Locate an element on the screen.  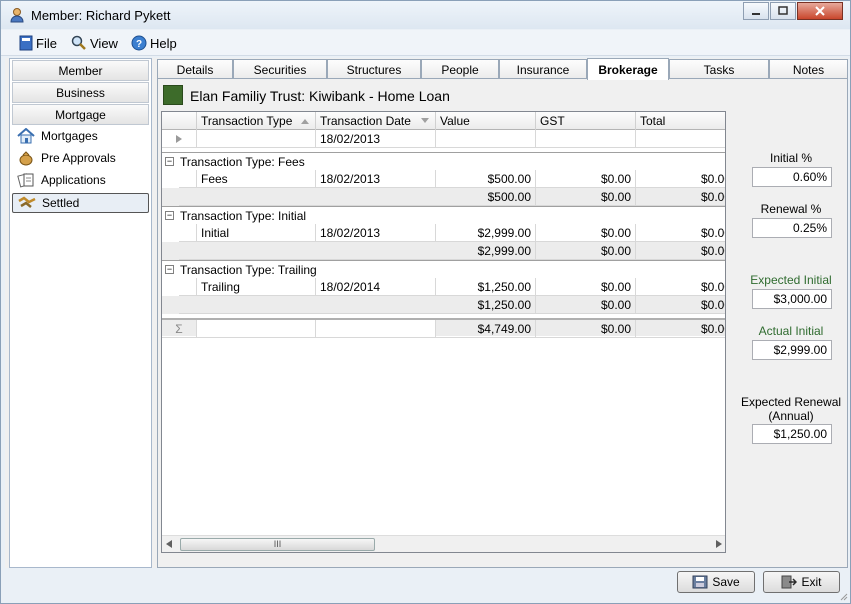
value-cell: $2,999.00 is located at coordinates (486, 233).